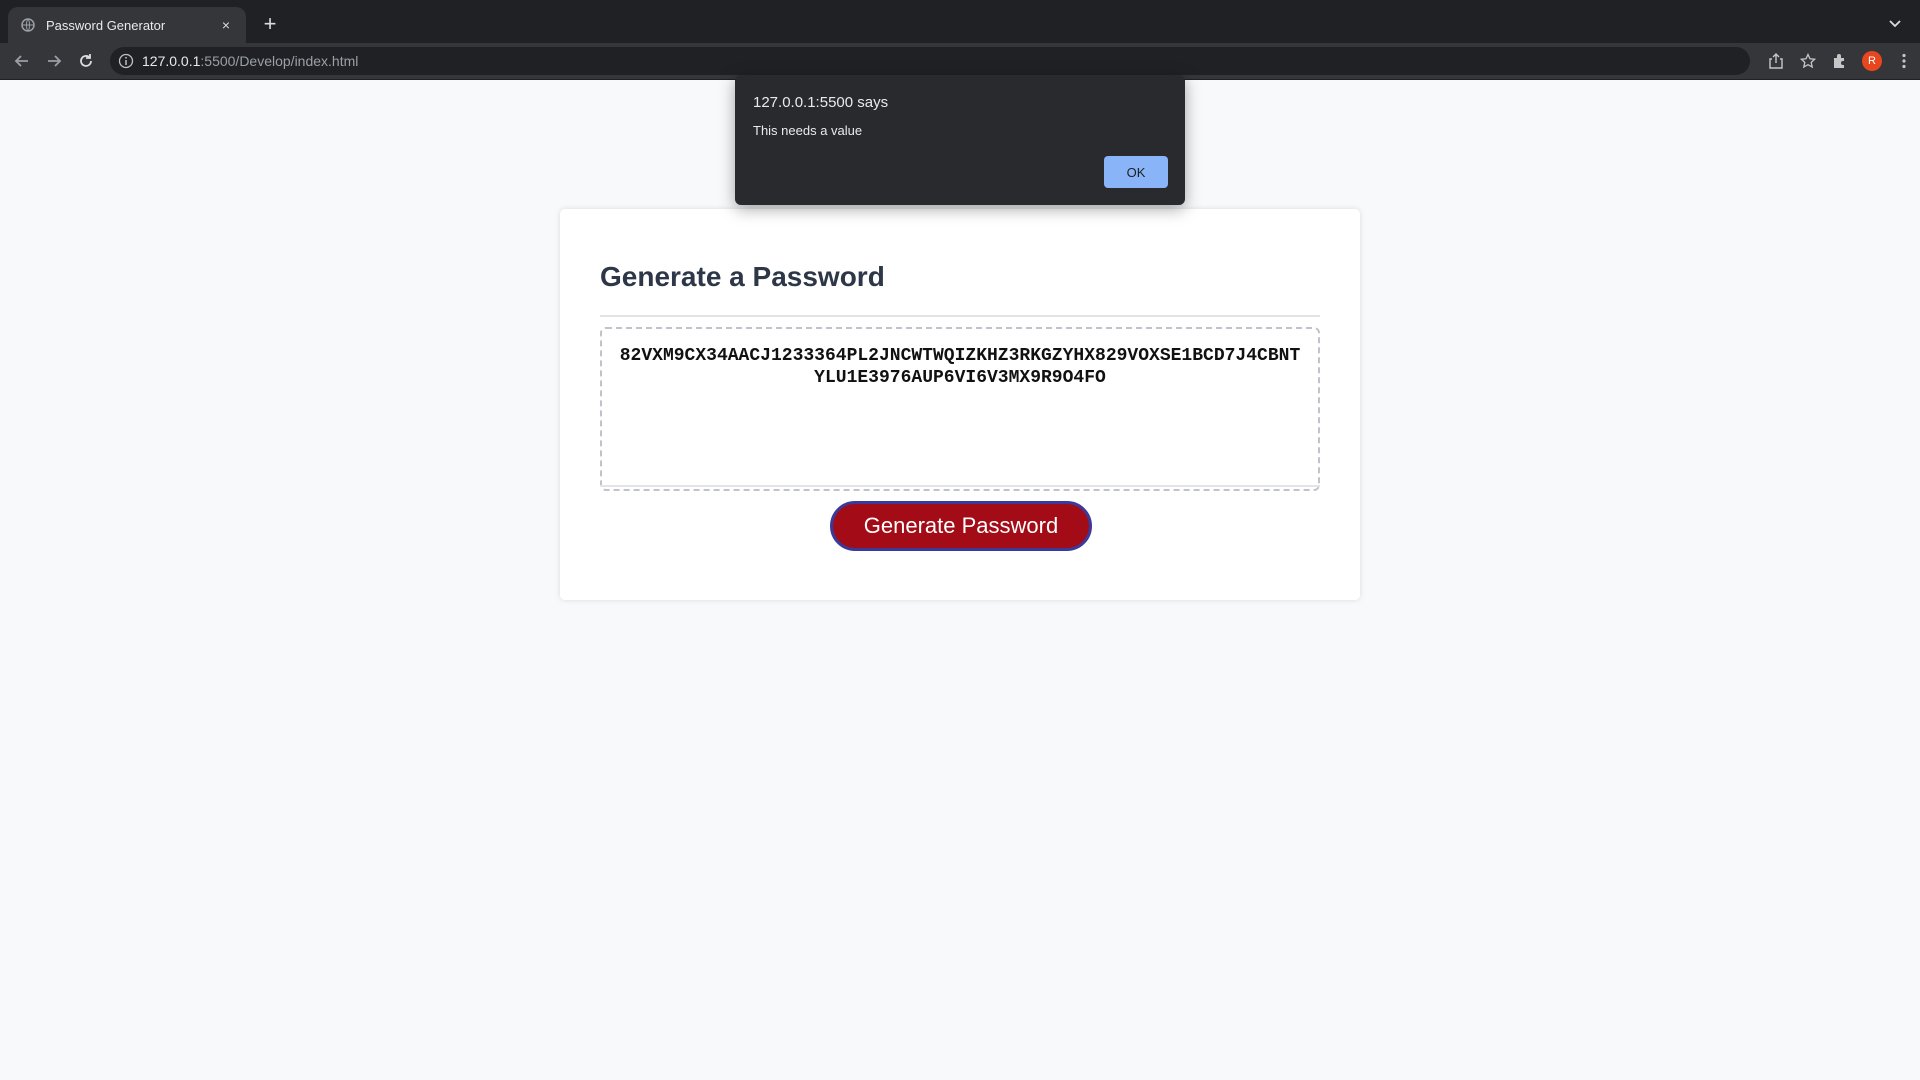  I want to click on address-bar: 127.0.0.1:5500/Develop/index.html, so click(930, 61).